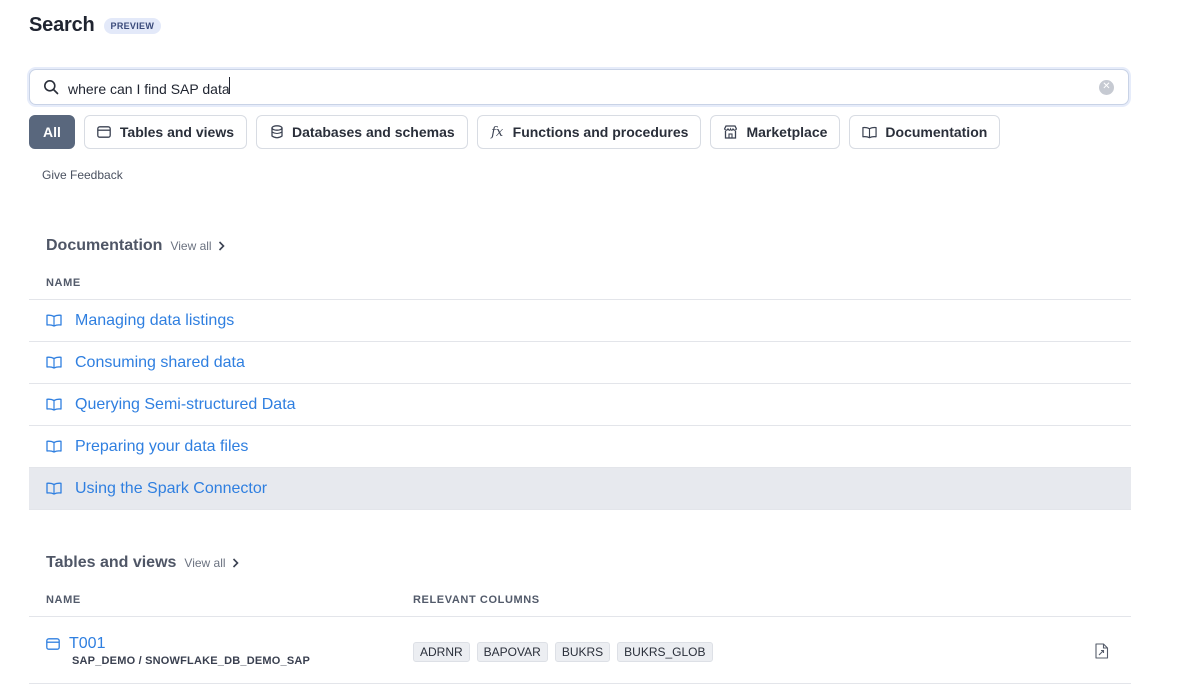  What do you see at coordinates (104, 245) in the screenshot?
I see `documentation-section-title: Documentation` at bounding box center [104, 245].